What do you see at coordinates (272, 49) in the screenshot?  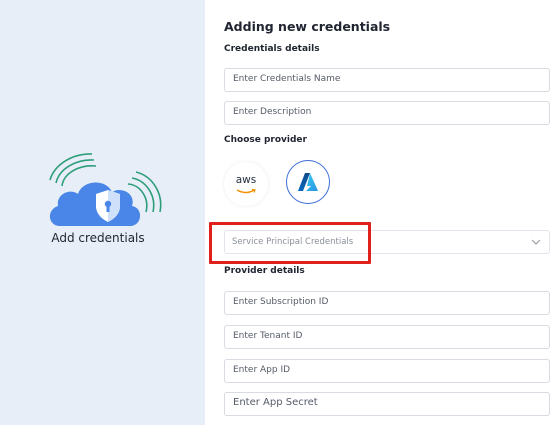 I see `credentials-details-label: Credentials details` at bounding box center [272, 49].